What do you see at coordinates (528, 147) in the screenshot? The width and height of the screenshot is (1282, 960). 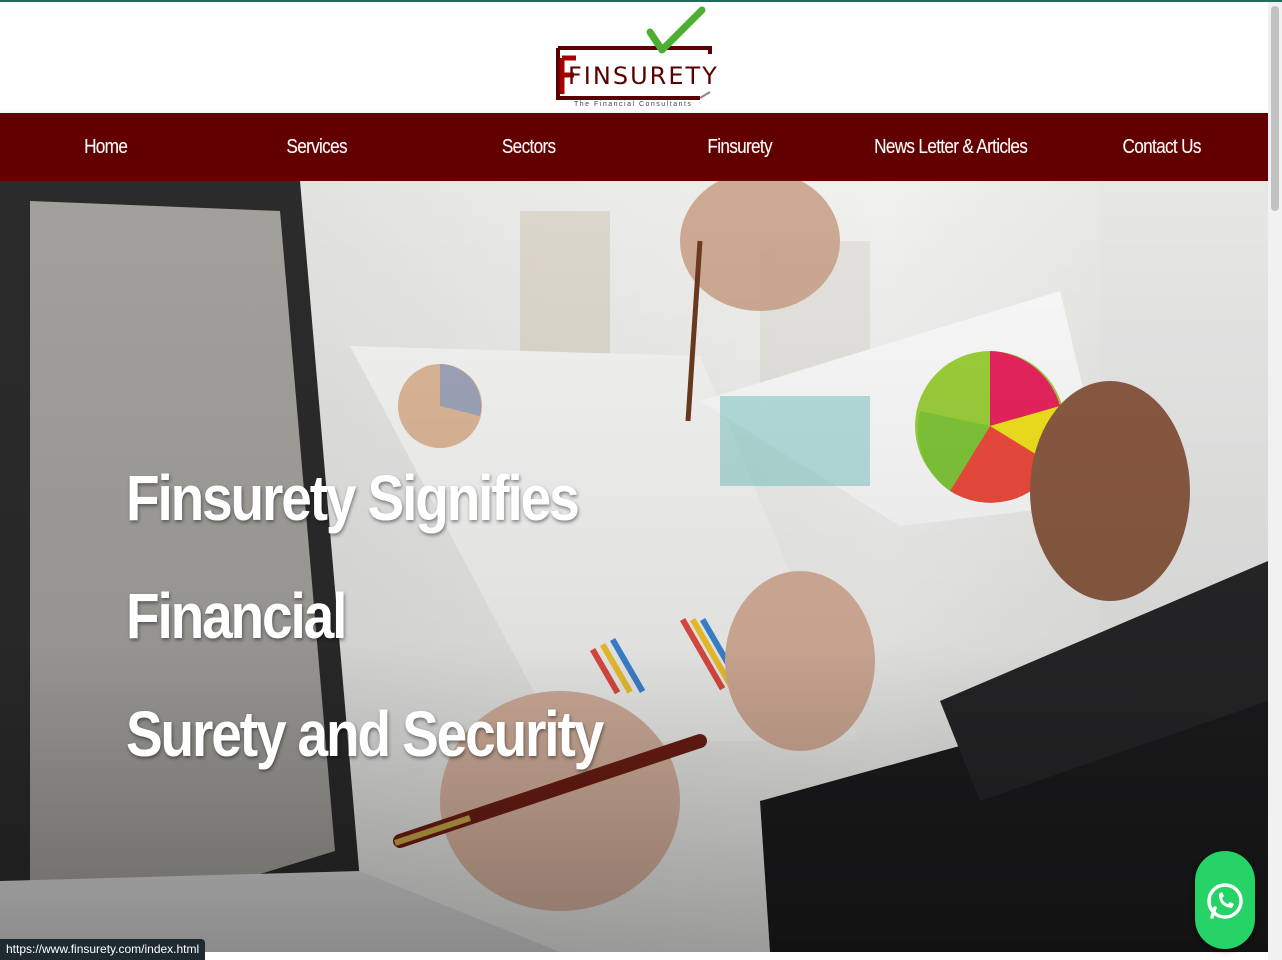 I see `nav-sectors: Sectors` at bounding box center [528, 147].